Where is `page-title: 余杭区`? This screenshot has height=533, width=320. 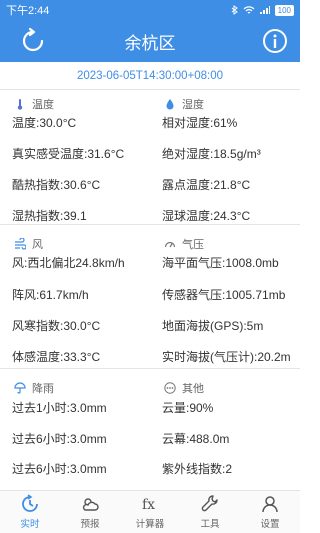
page-title: 余杭区 is located at coordinates (150, 43).